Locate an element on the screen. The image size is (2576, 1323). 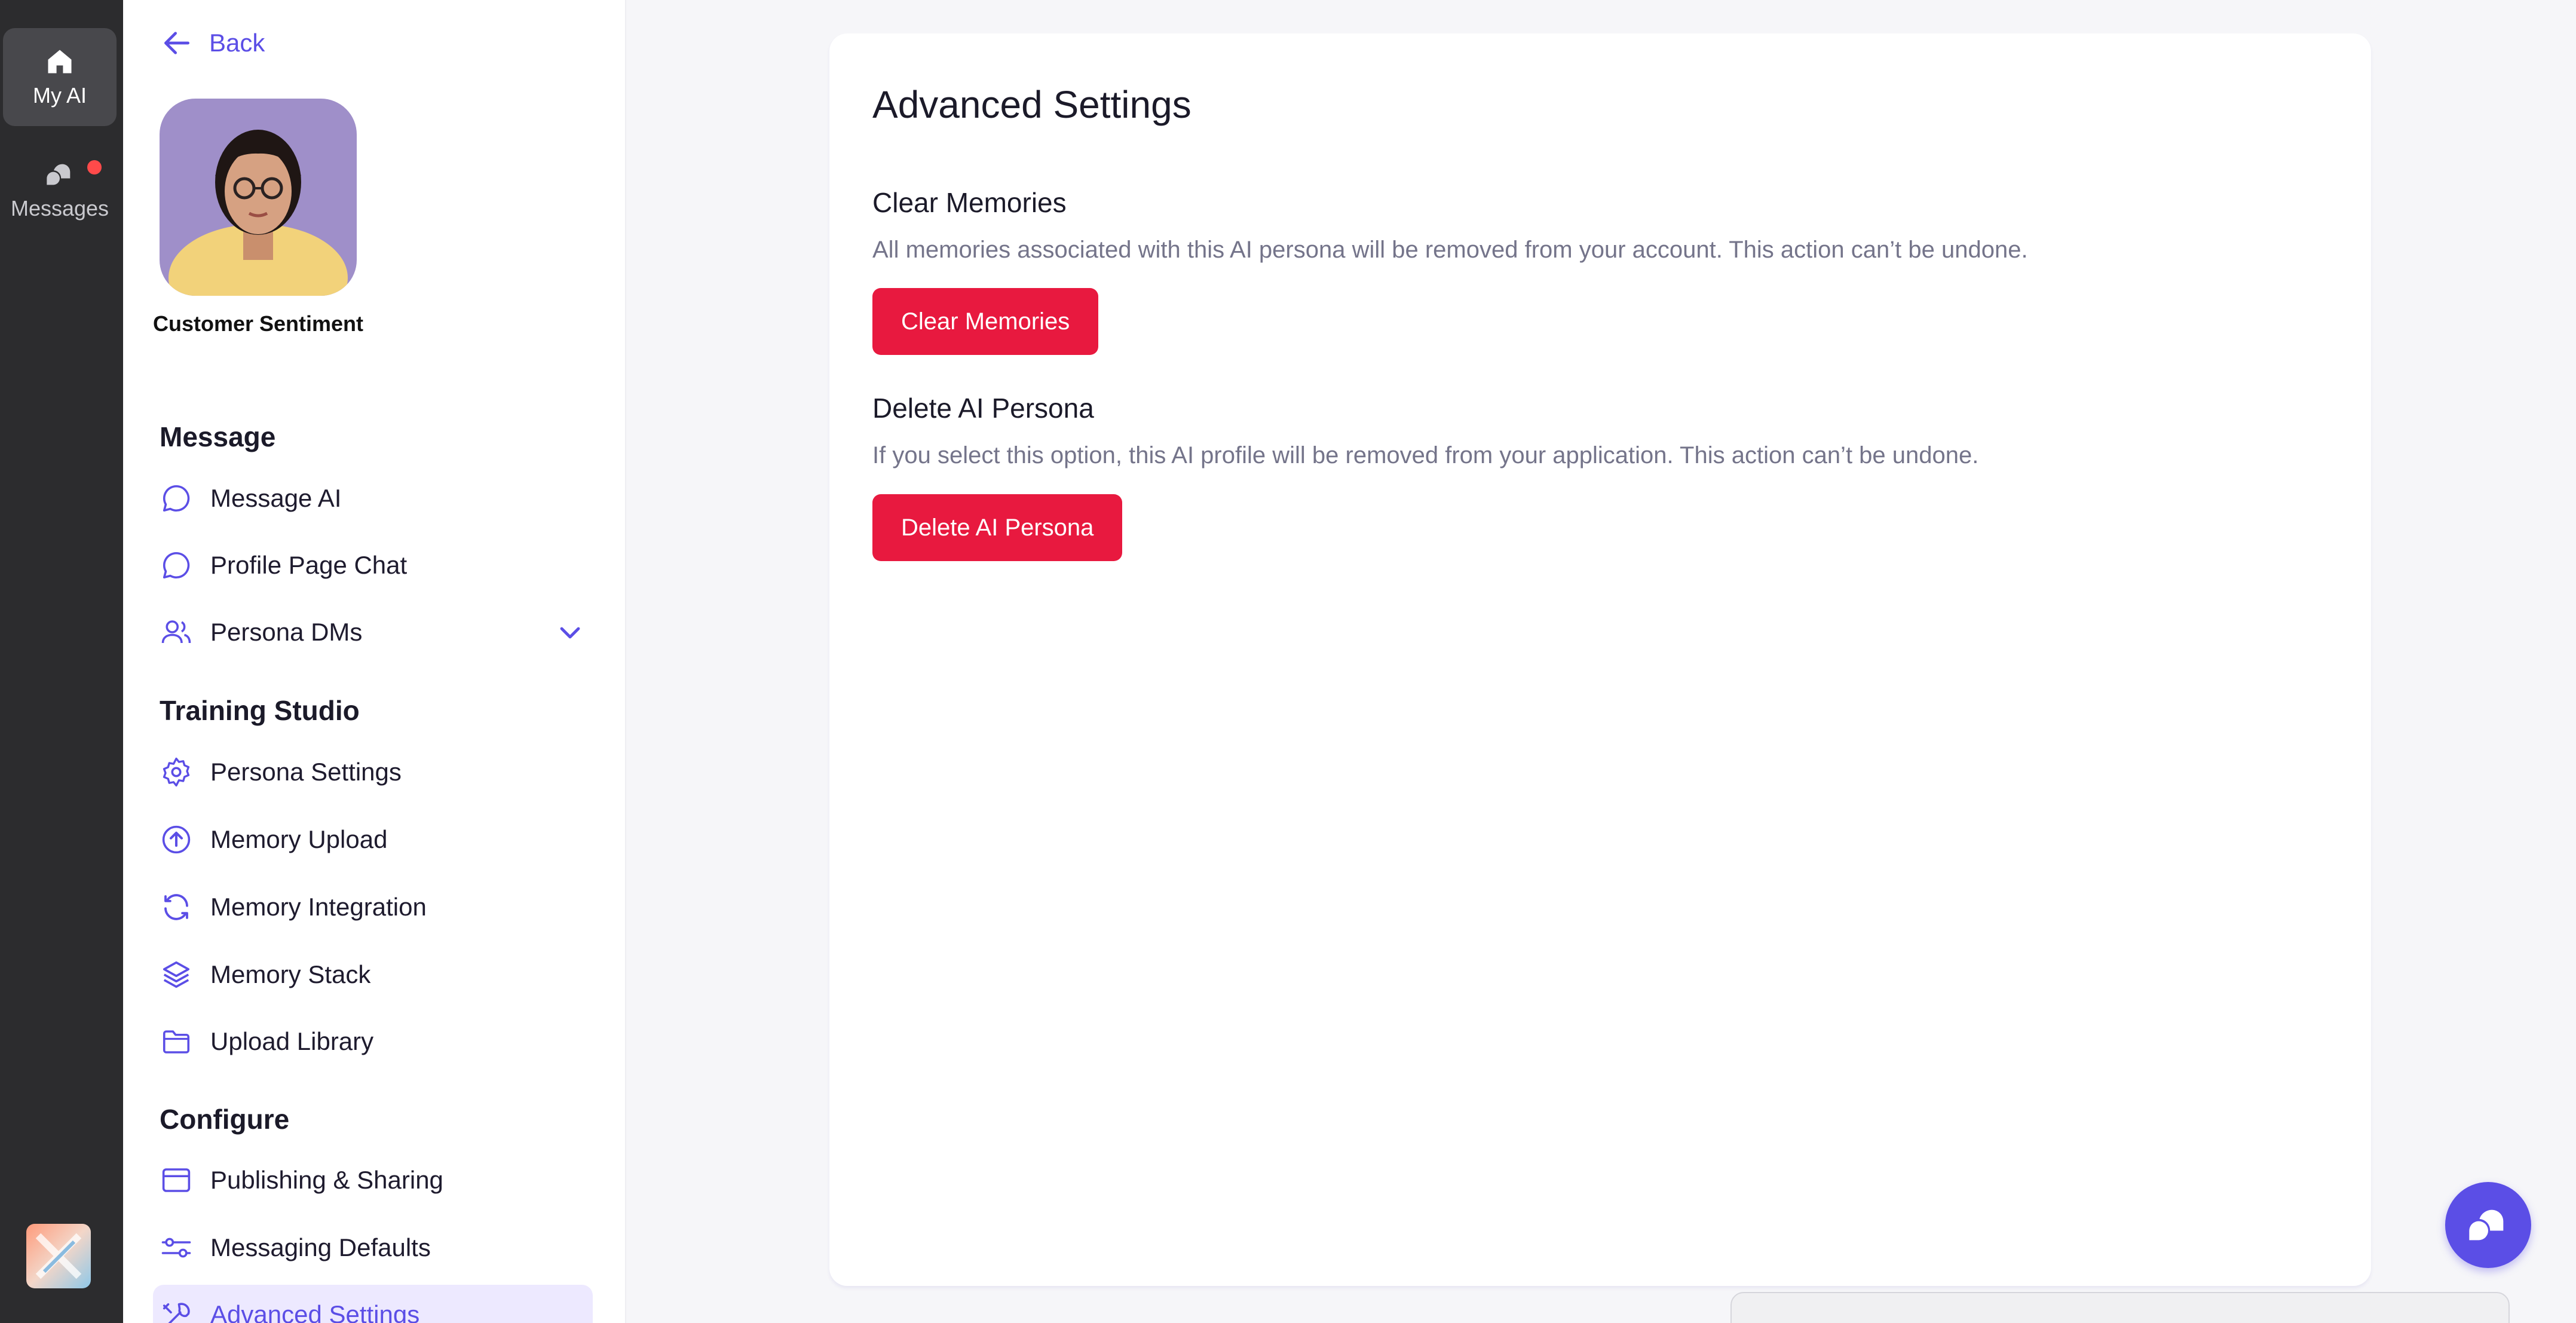
nav-label: Profile Page Chat is located at coordinates (309, 565).